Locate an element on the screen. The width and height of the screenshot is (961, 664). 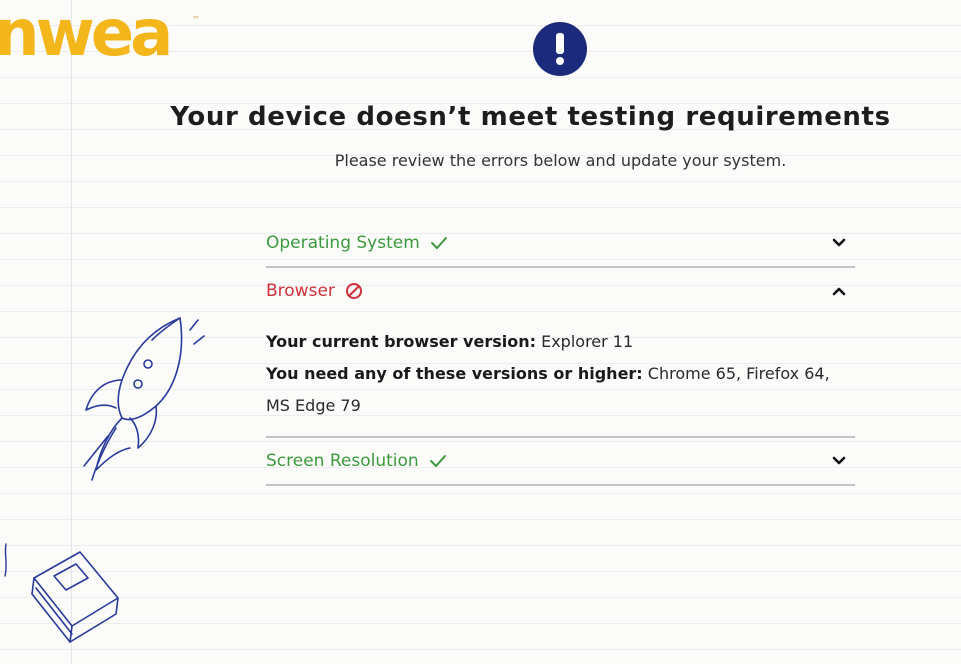
browser-header: Browser is located at coordinates (560, 291).